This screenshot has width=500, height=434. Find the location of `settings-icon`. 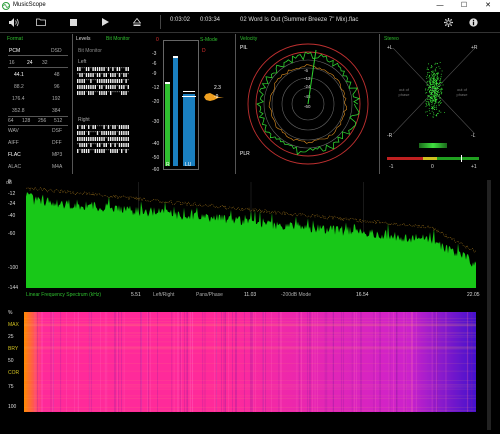

settings-icon is located at coordinates (448, 22).